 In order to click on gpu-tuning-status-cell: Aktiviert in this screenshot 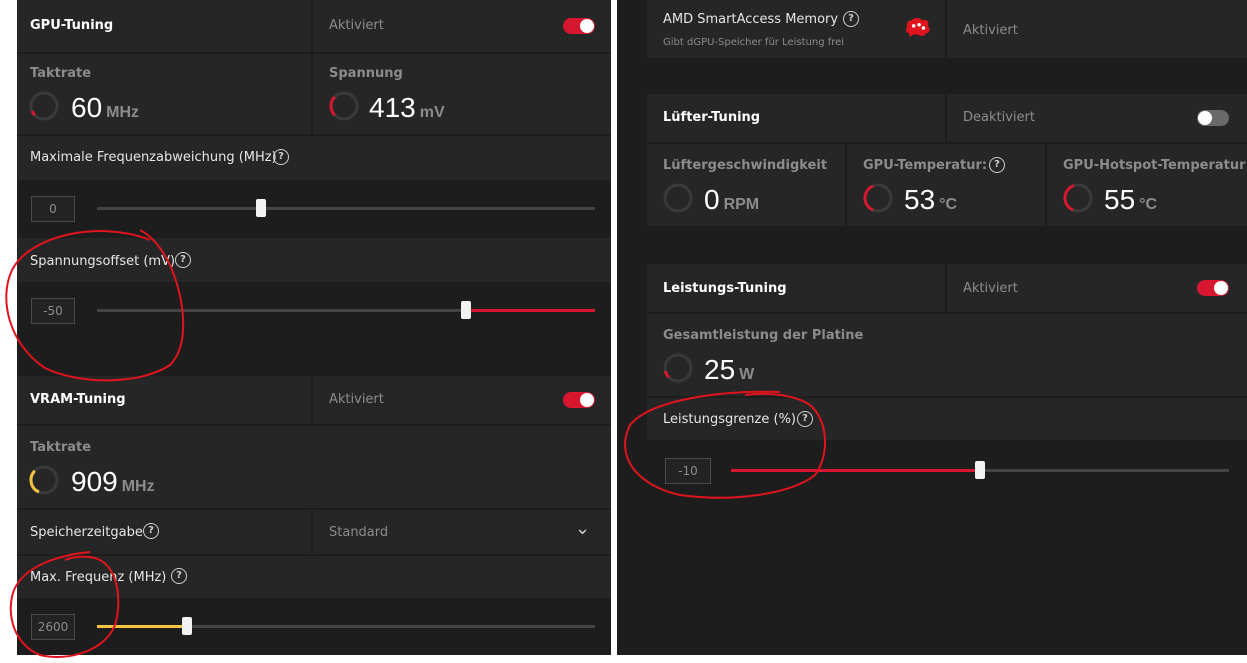, I will do `click(462, 26)`.